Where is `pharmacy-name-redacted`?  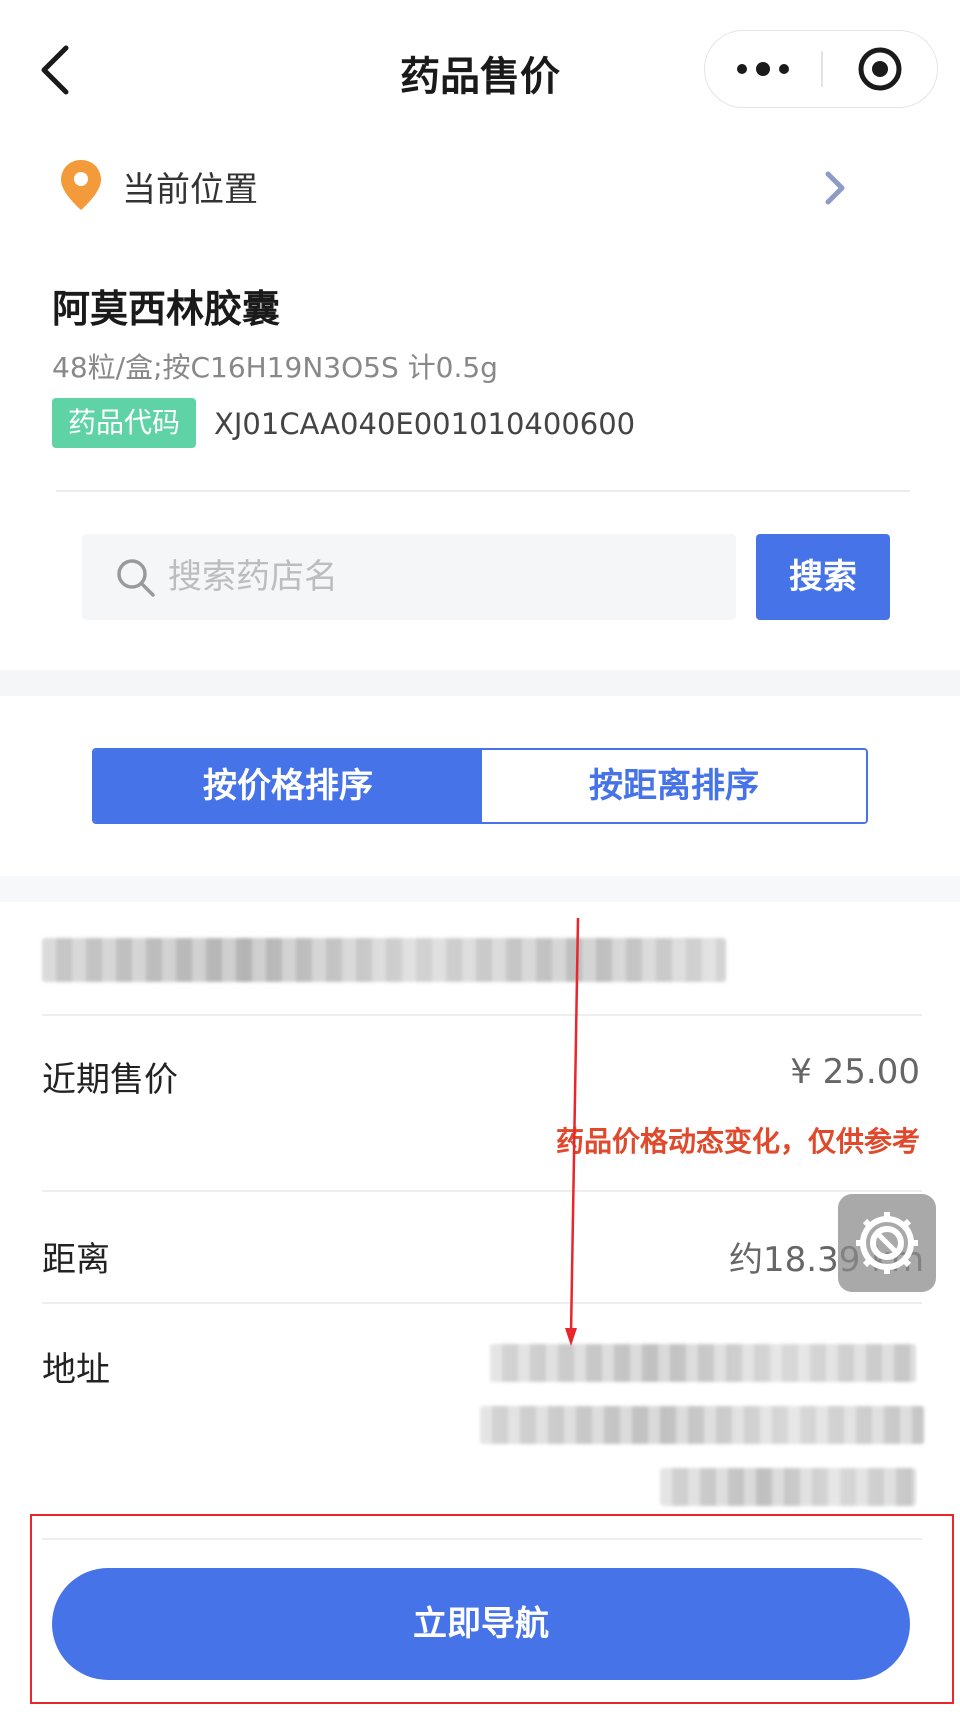 pharmacy-name-redacted is located at coordinates (384, 960).